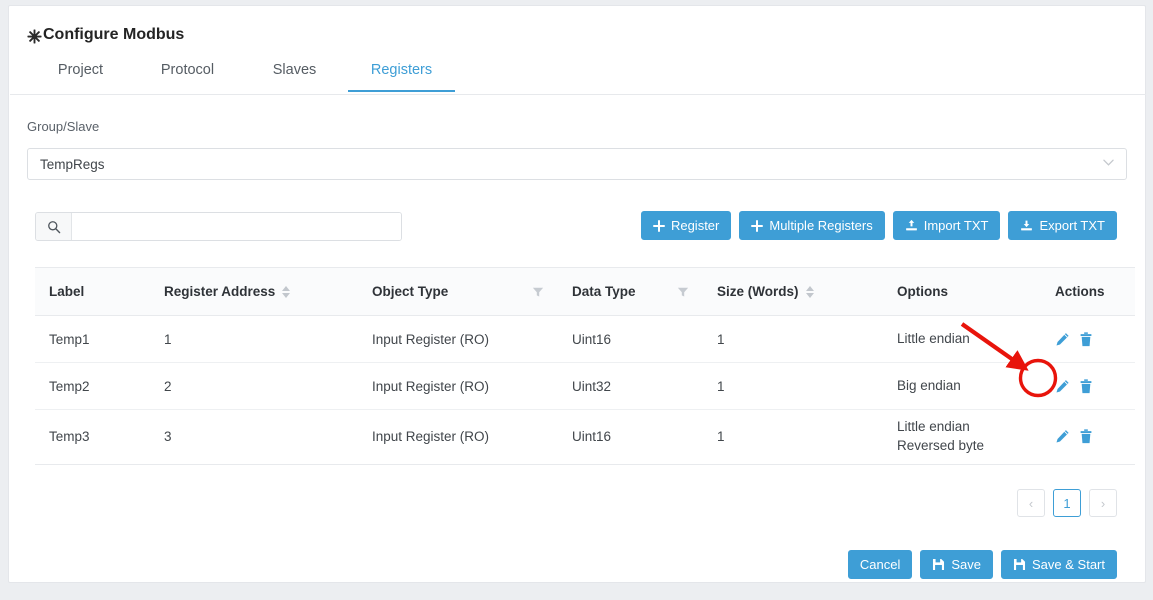 The image size is (1153, 600). Describe the element at coordinates (1068, 564) in the screenshot. I see `save-and-start-label: Save & Start` at that location.